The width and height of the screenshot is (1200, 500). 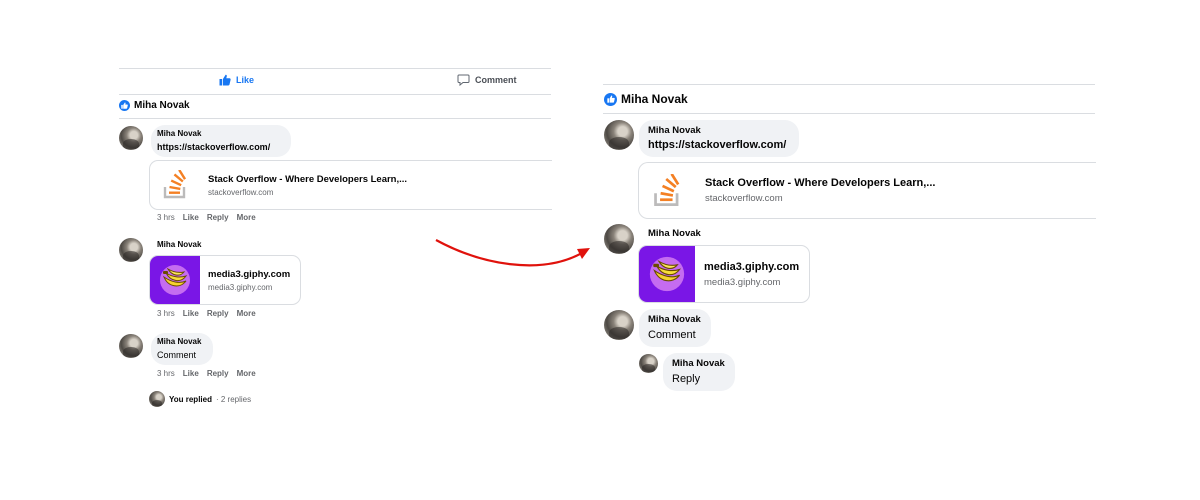 What do you see at coordinates (686, 379) in the screenshot?
I see `reply-text: Reply` at bounding box center [686, 379].